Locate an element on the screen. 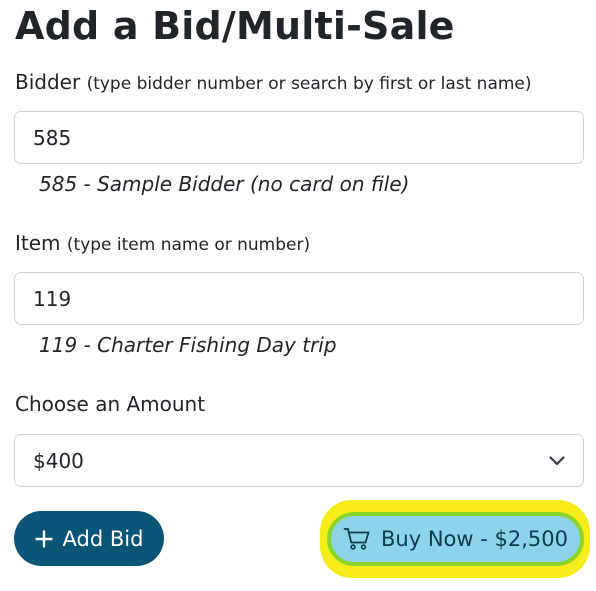  bidder-match: 585 - Sample Bidder (no card on file) is located at coordinates (224, 184).